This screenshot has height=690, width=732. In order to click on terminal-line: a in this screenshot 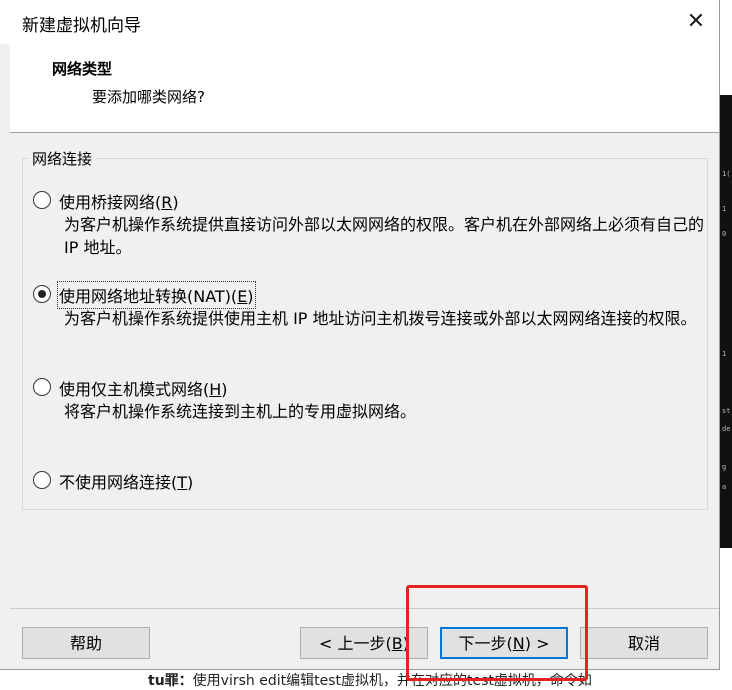, I will do `click(724, 487)`.